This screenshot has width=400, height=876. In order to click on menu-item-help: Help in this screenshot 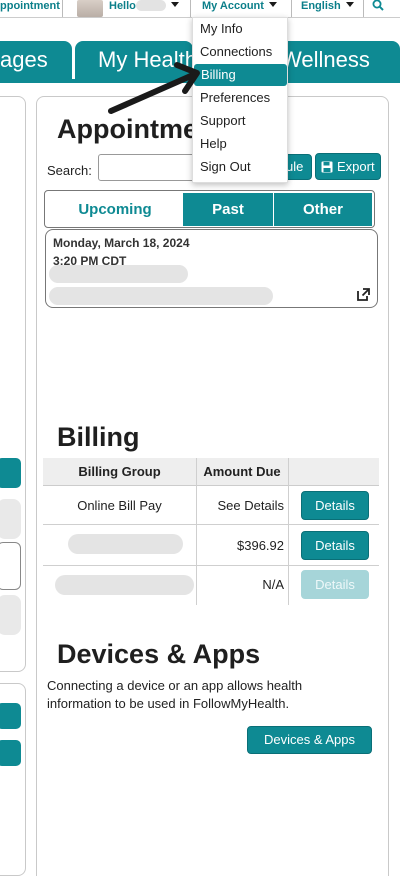, I will do `click(241, 144)`.